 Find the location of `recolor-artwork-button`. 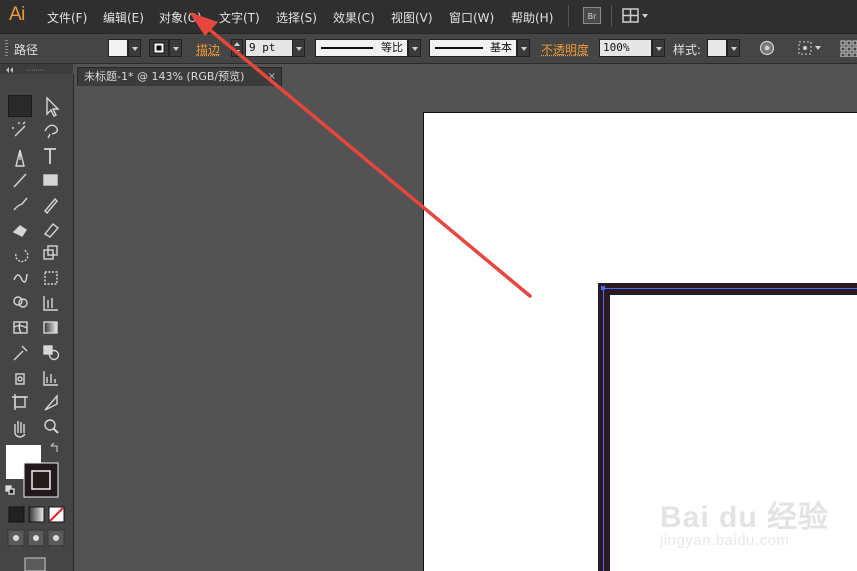

recolor-artwork-button is located at coordinates (767, 48).